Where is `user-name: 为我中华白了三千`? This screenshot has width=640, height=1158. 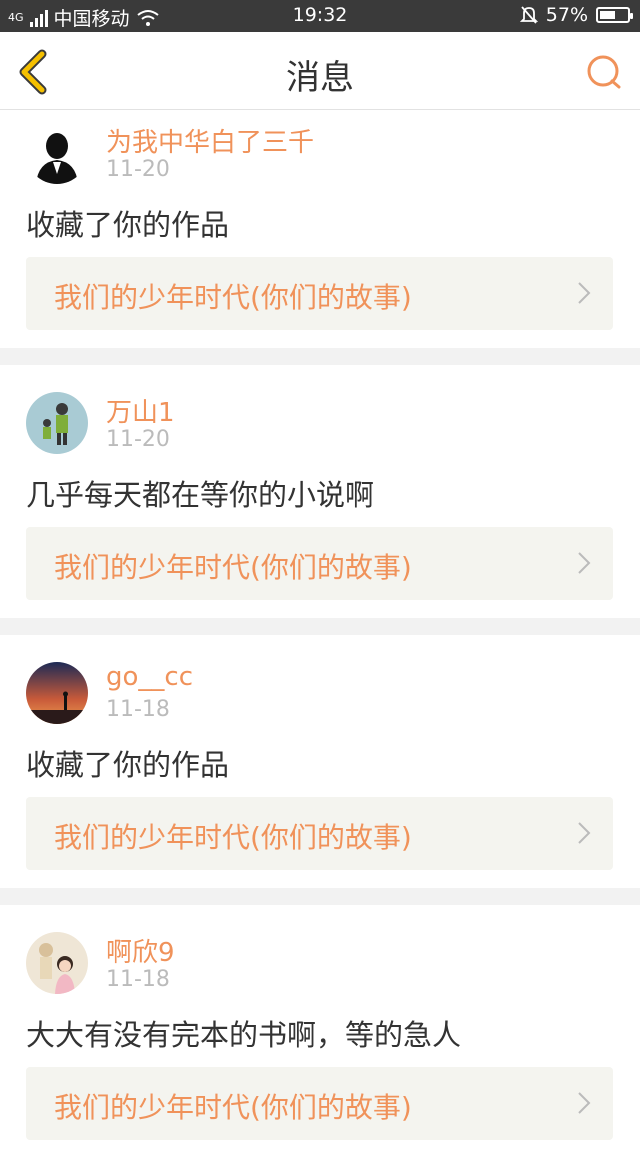
user-name: 为我中华白了三千 is located at coordinates (210, 140).